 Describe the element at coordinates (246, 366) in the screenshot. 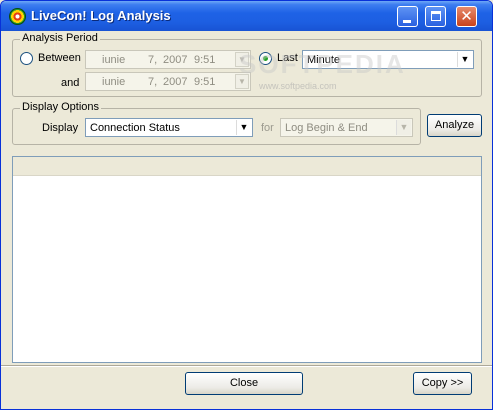

I see `bottom-separator` at that location.